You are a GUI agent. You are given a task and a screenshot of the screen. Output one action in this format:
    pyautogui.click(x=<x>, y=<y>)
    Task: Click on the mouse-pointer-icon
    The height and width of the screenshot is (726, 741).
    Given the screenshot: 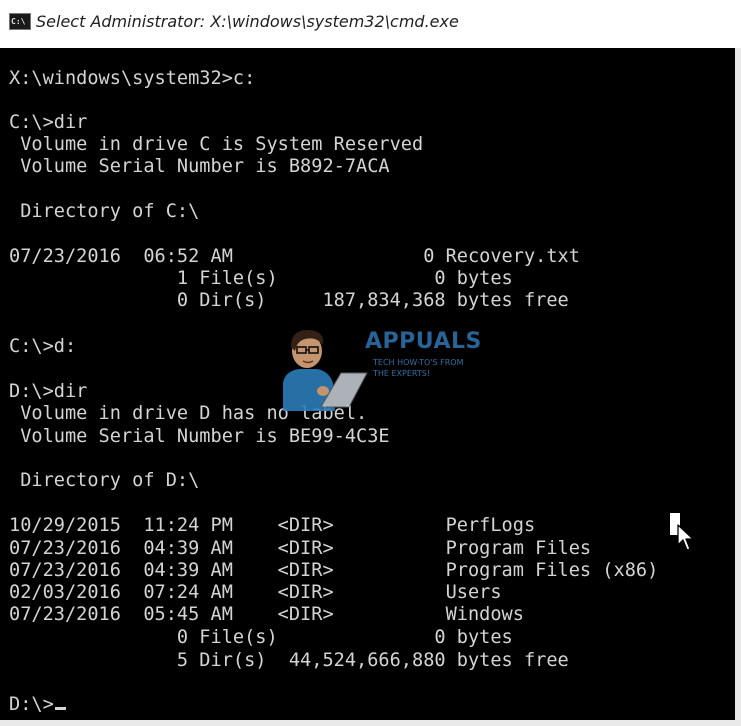 What is the action you would take?
    pyautogui.click(x=685, y=537)
    